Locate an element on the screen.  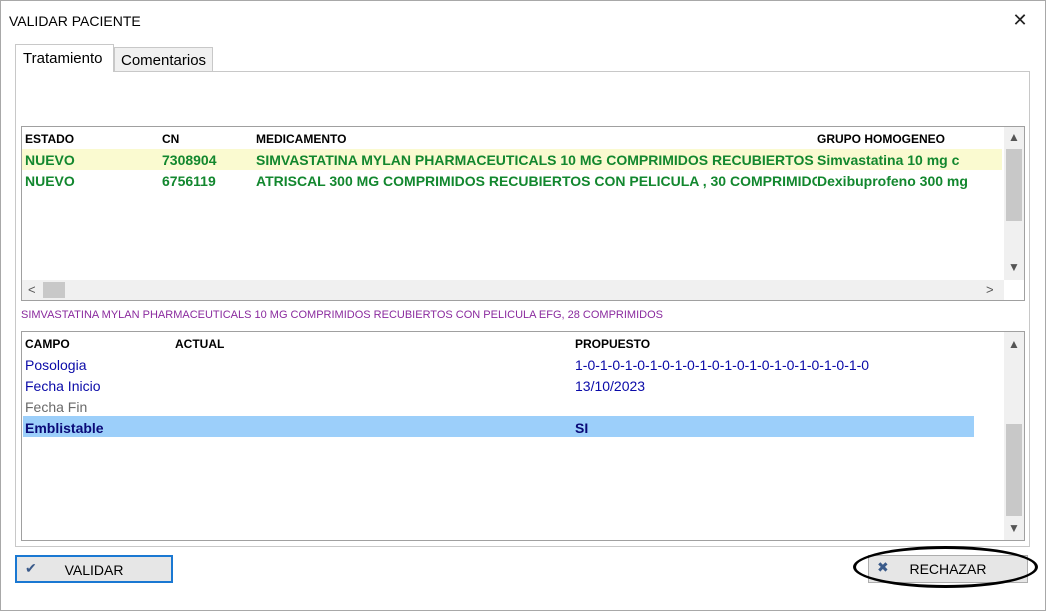
cell-campo: Emblistable is located at coordinates (64, 428).